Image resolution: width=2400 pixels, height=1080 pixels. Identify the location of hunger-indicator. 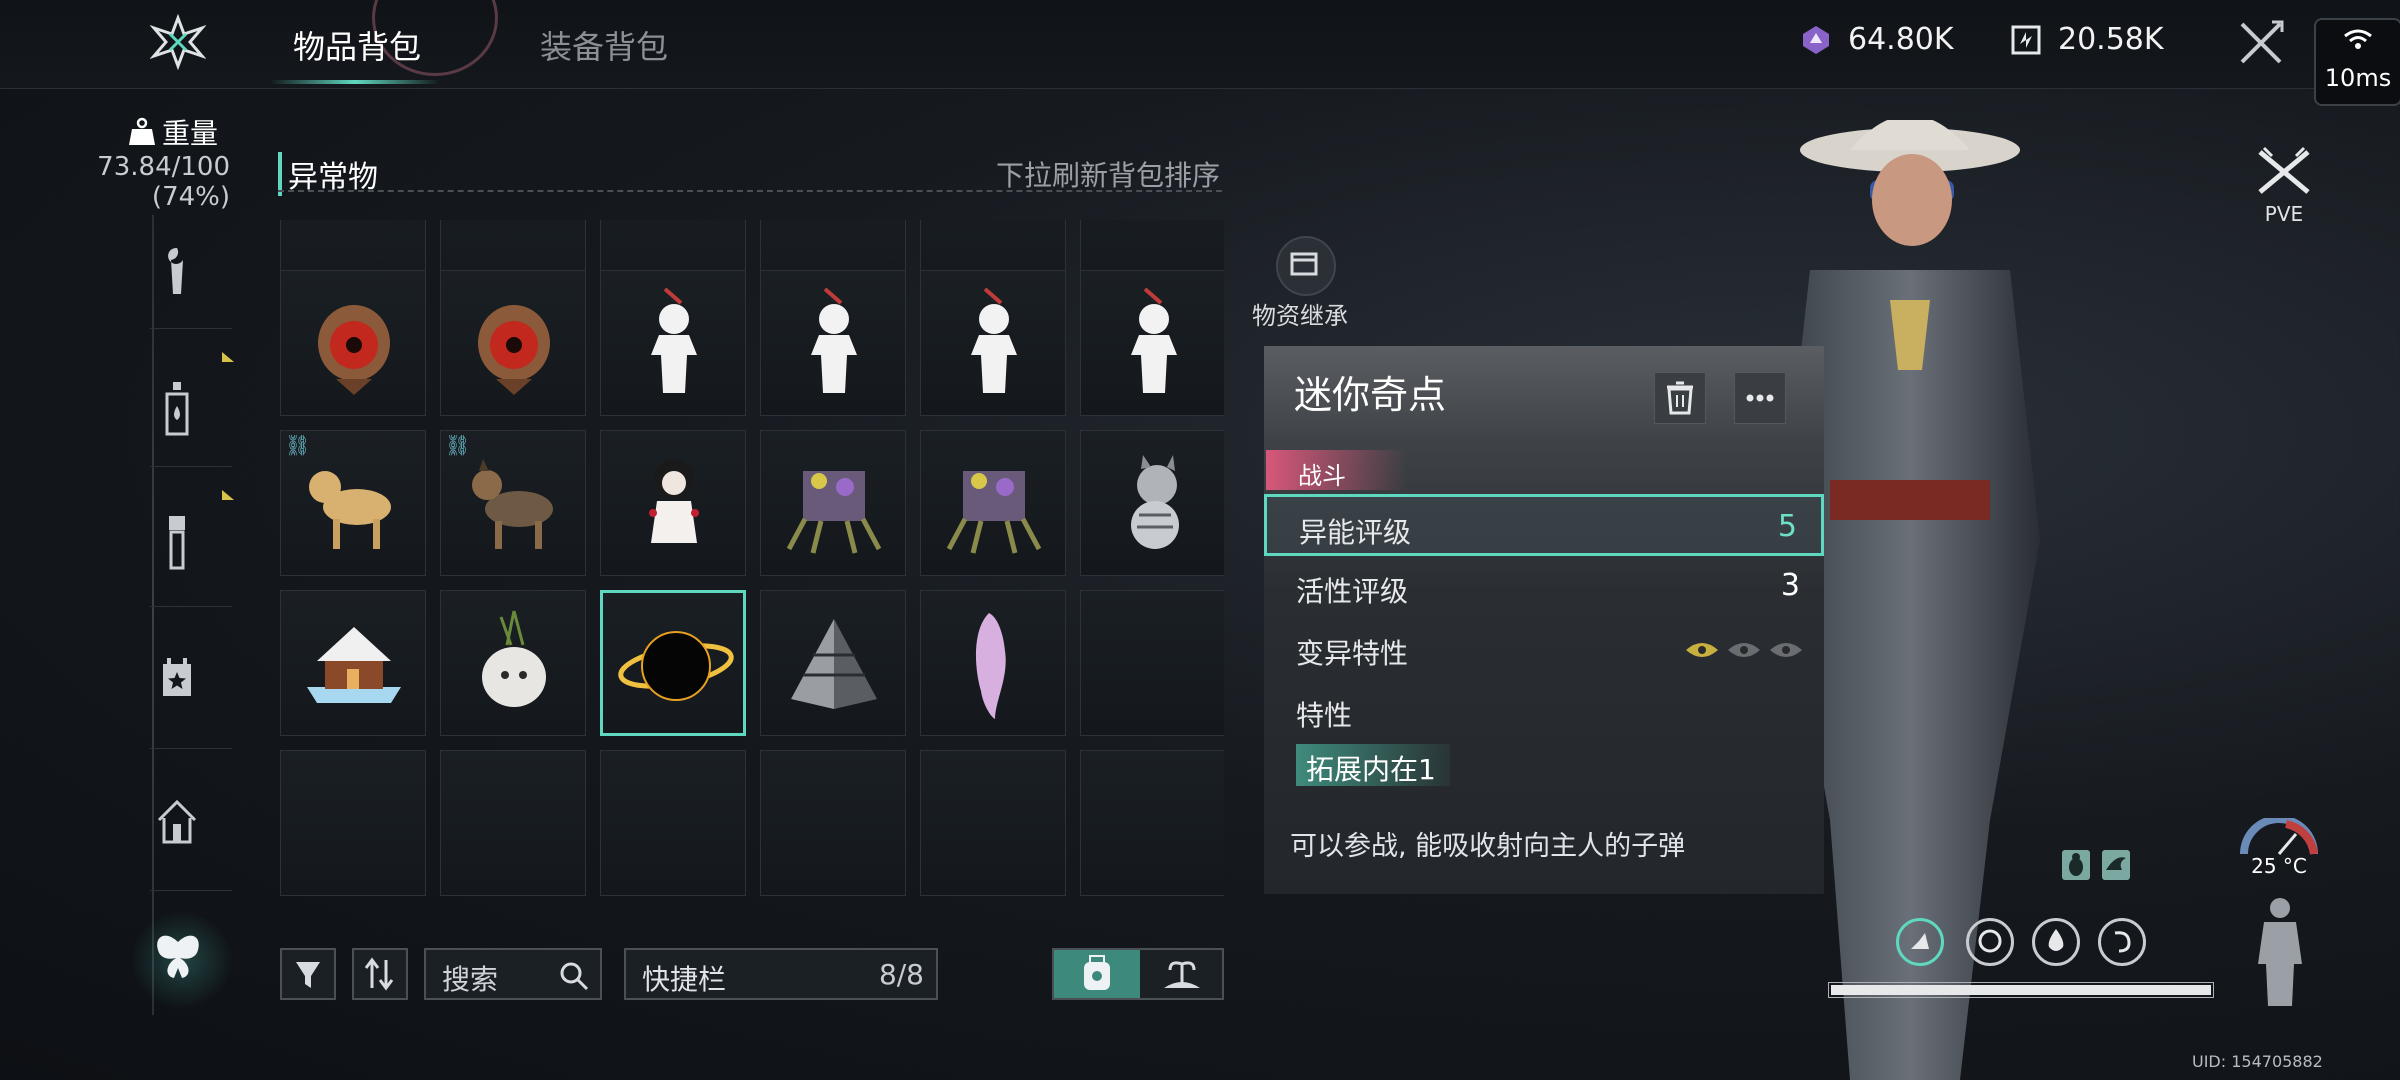
(2122, 942).